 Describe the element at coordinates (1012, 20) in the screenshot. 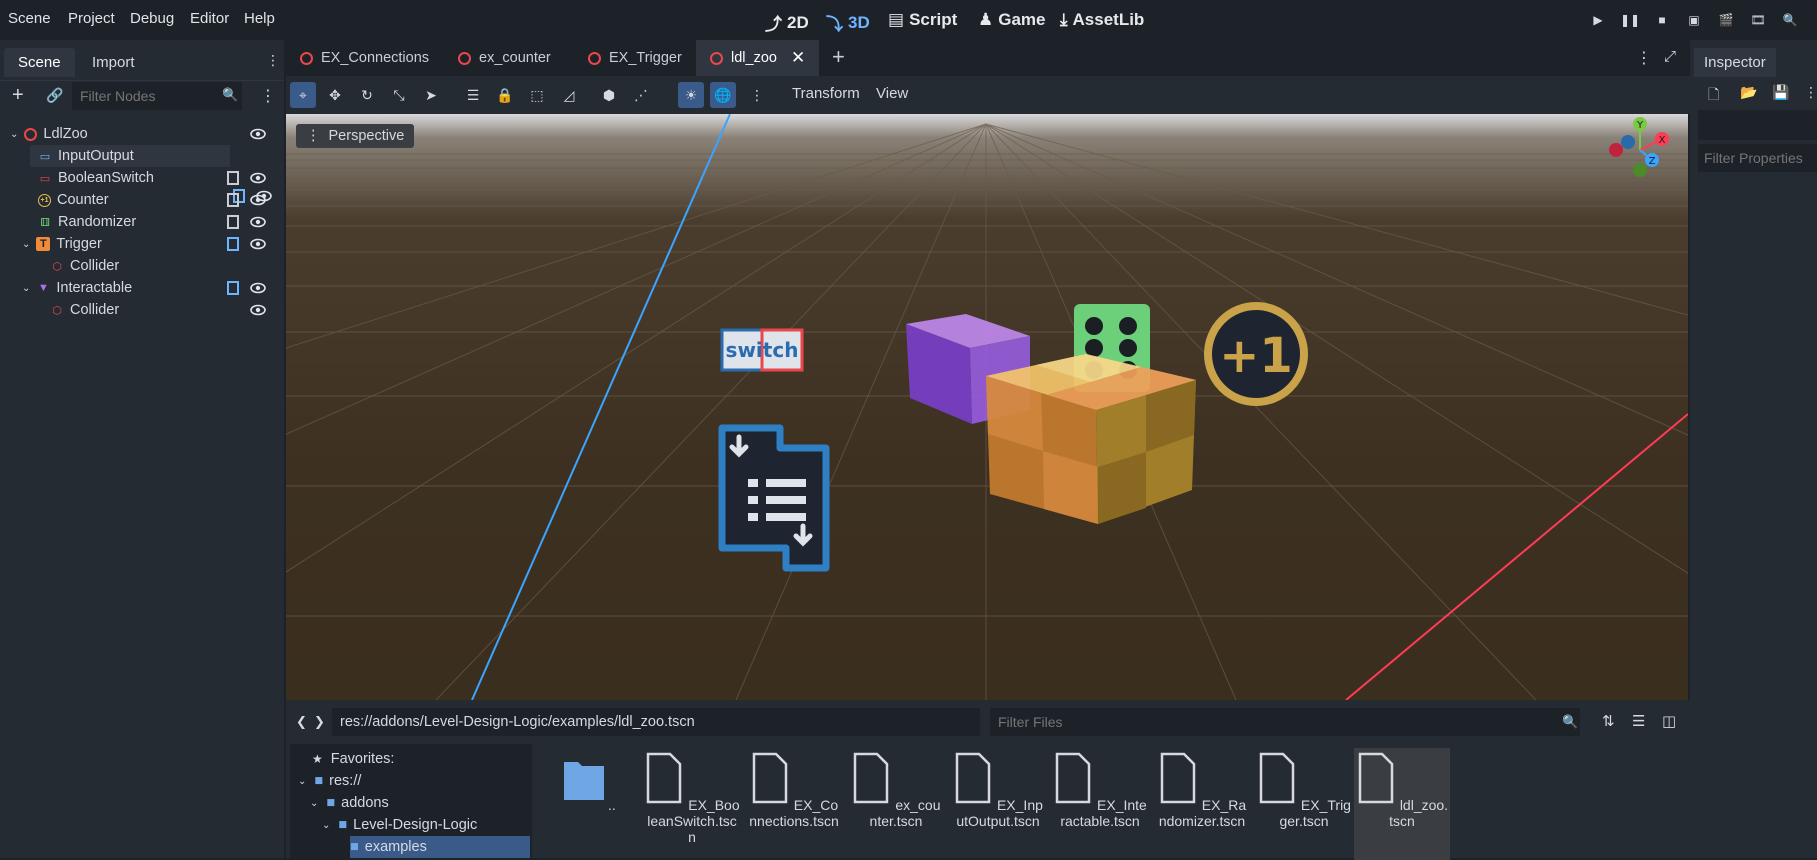

I see `workspace-game-button: ♟ Game` at that location.